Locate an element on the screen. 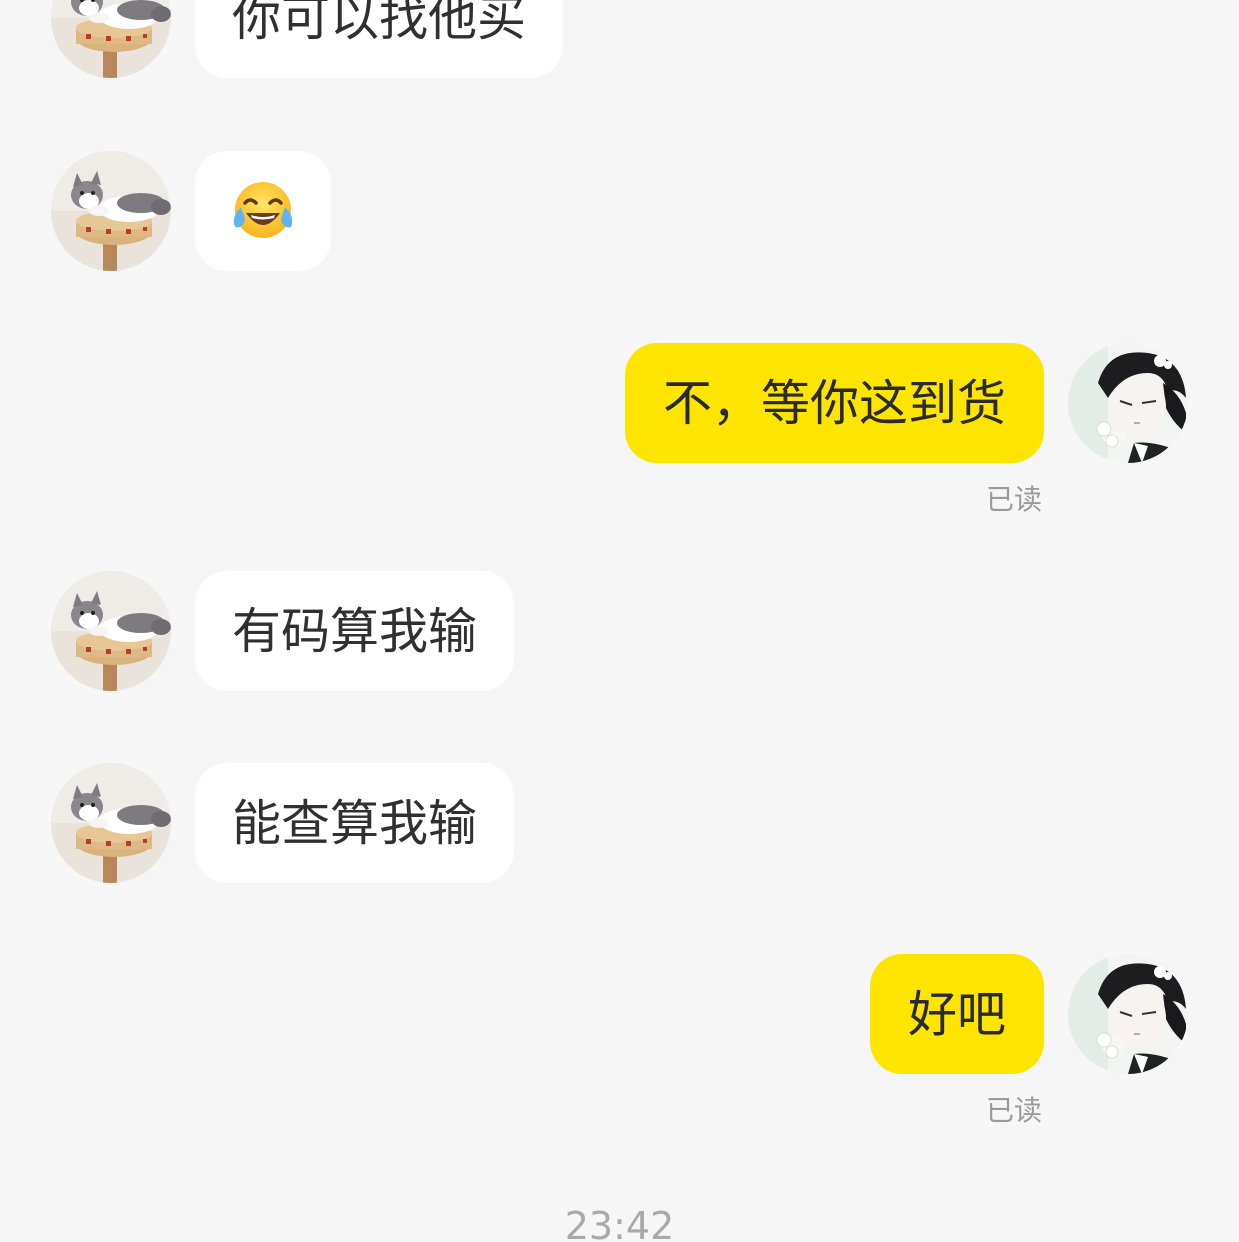 The height and width of the screenshot is (1242, 1239). incoming-emoji-bubble is located at coordinates (263, 211).